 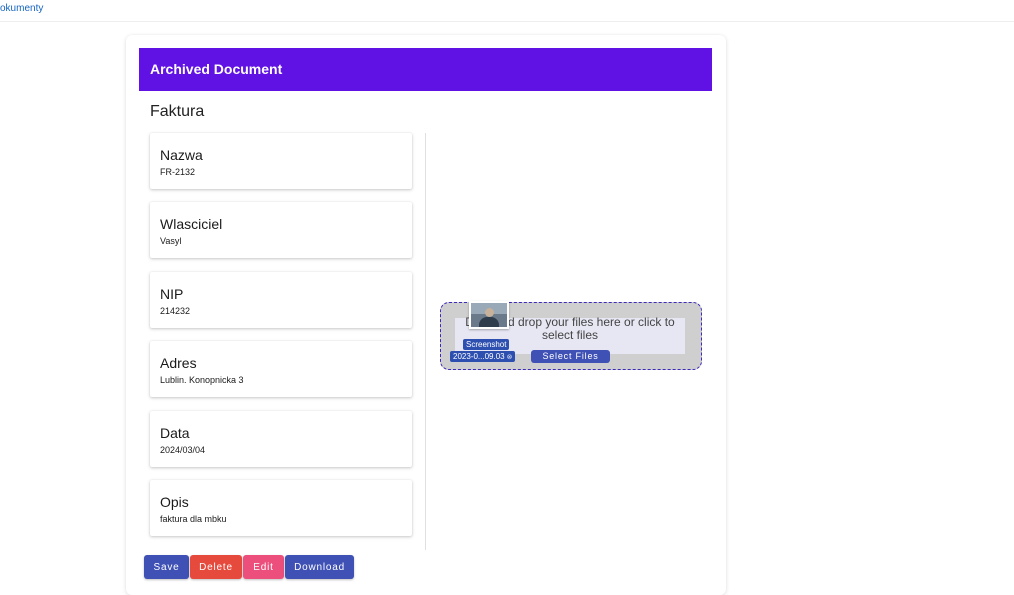 I want to click on file-thumbnail, so click(x=489, y=315).